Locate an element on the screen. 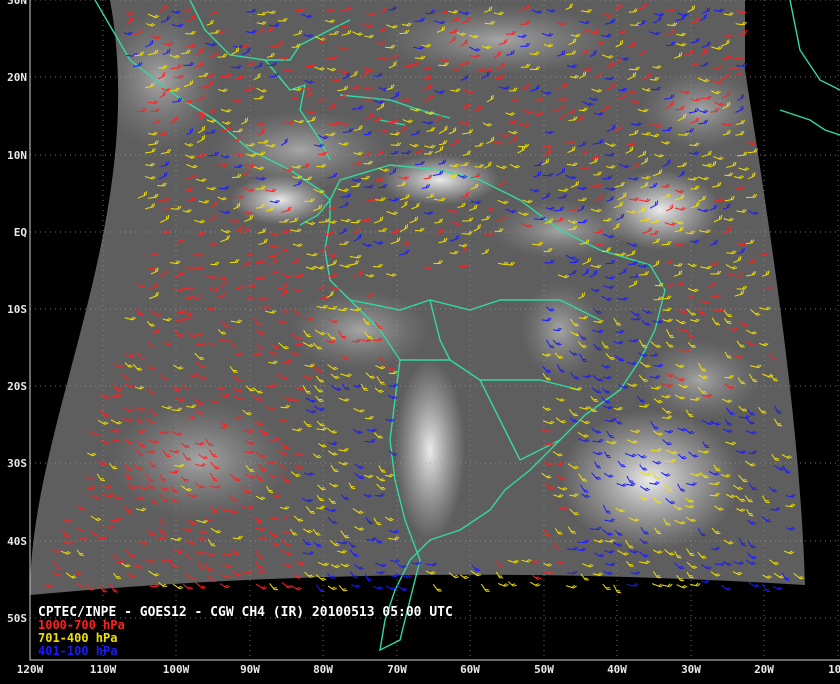 The width and height of the screenshot is (840, 684). latitude-labels: 30N 20N 10N EQ 10S 20S 30S 40S 50S is located at coordinates (17, 312).